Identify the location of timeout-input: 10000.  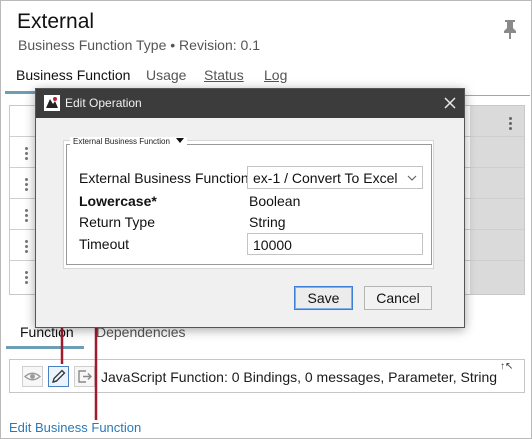
(335, 244).